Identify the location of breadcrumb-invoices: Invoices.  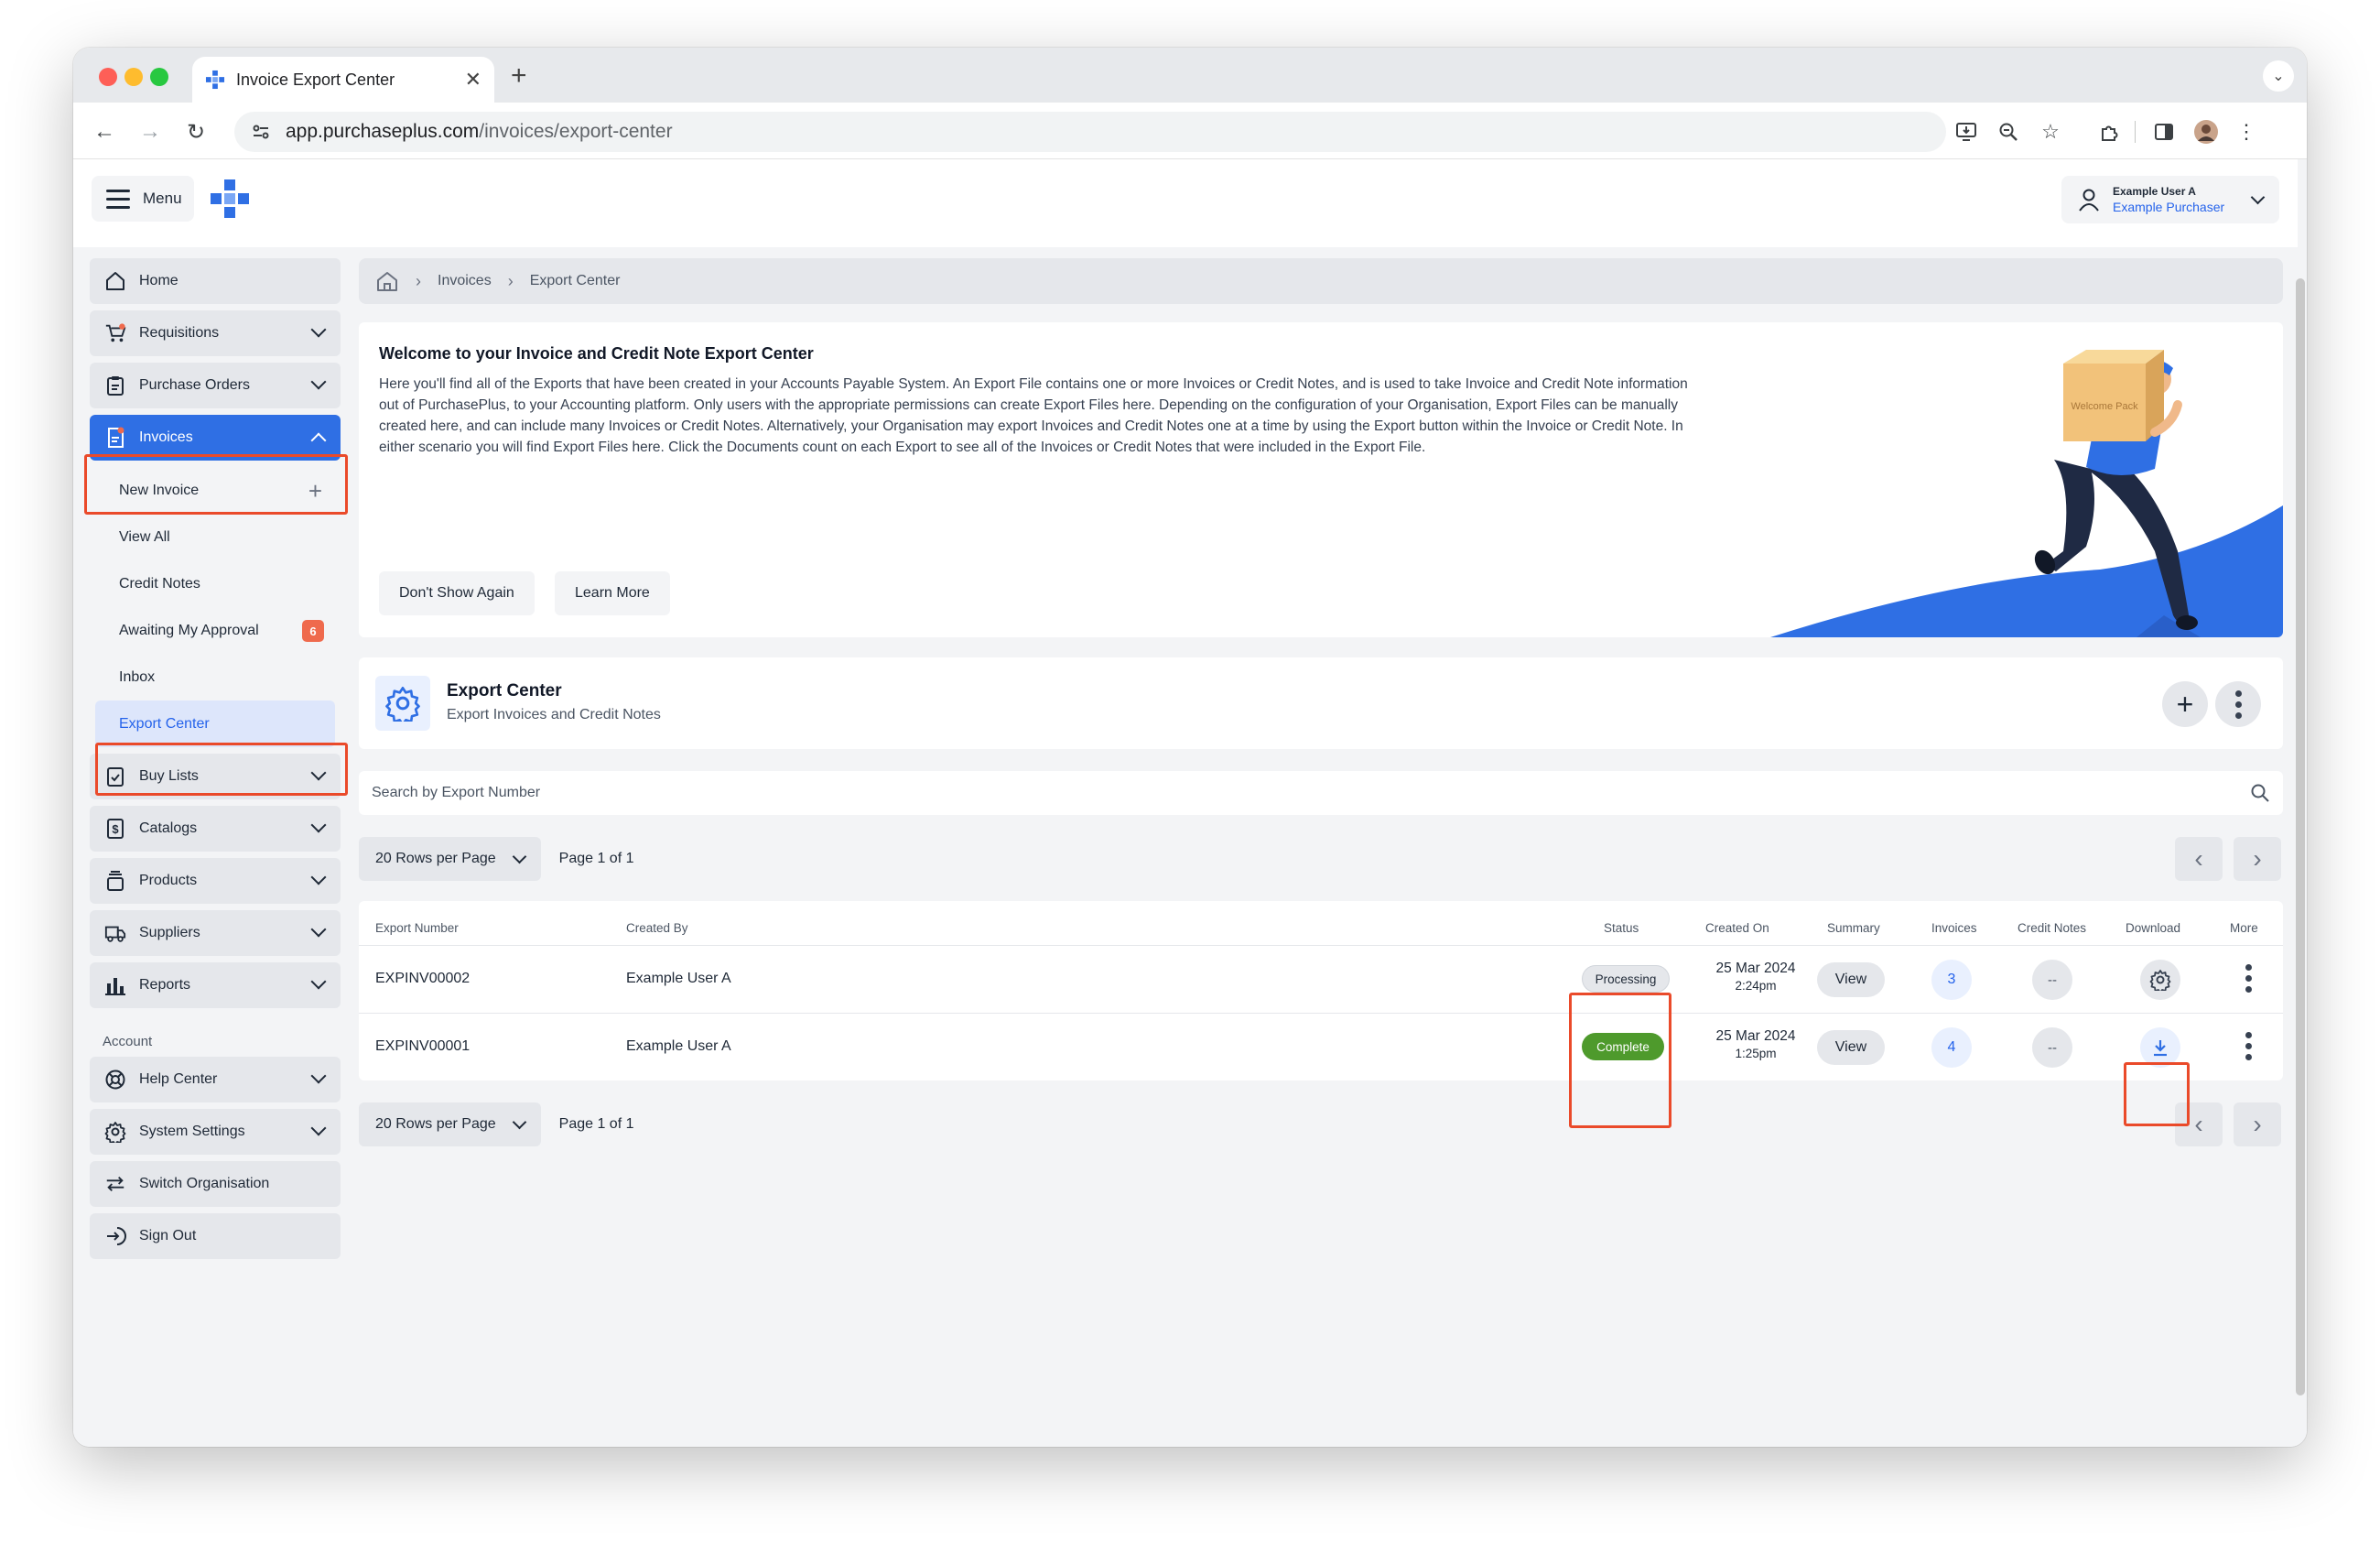
(465, 281).